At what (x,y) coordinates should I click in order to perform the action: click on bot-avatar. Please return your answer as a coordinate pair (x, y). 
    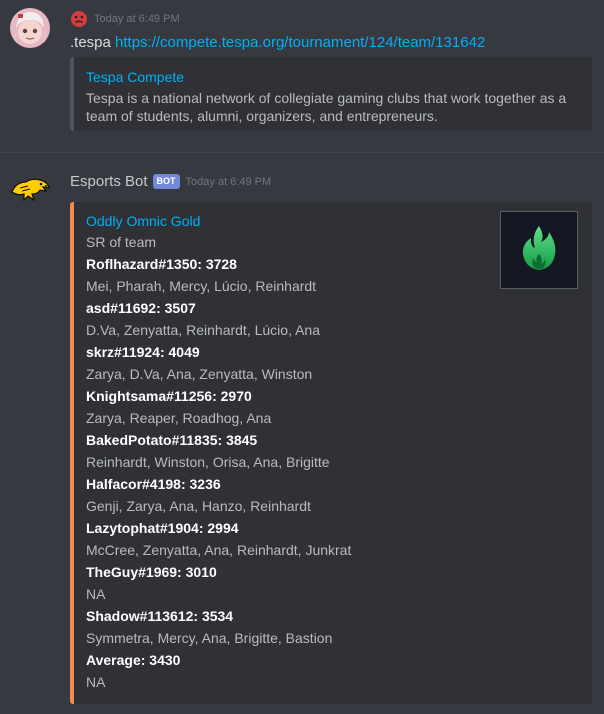
    Looking at the image, I should click on (30, 190).